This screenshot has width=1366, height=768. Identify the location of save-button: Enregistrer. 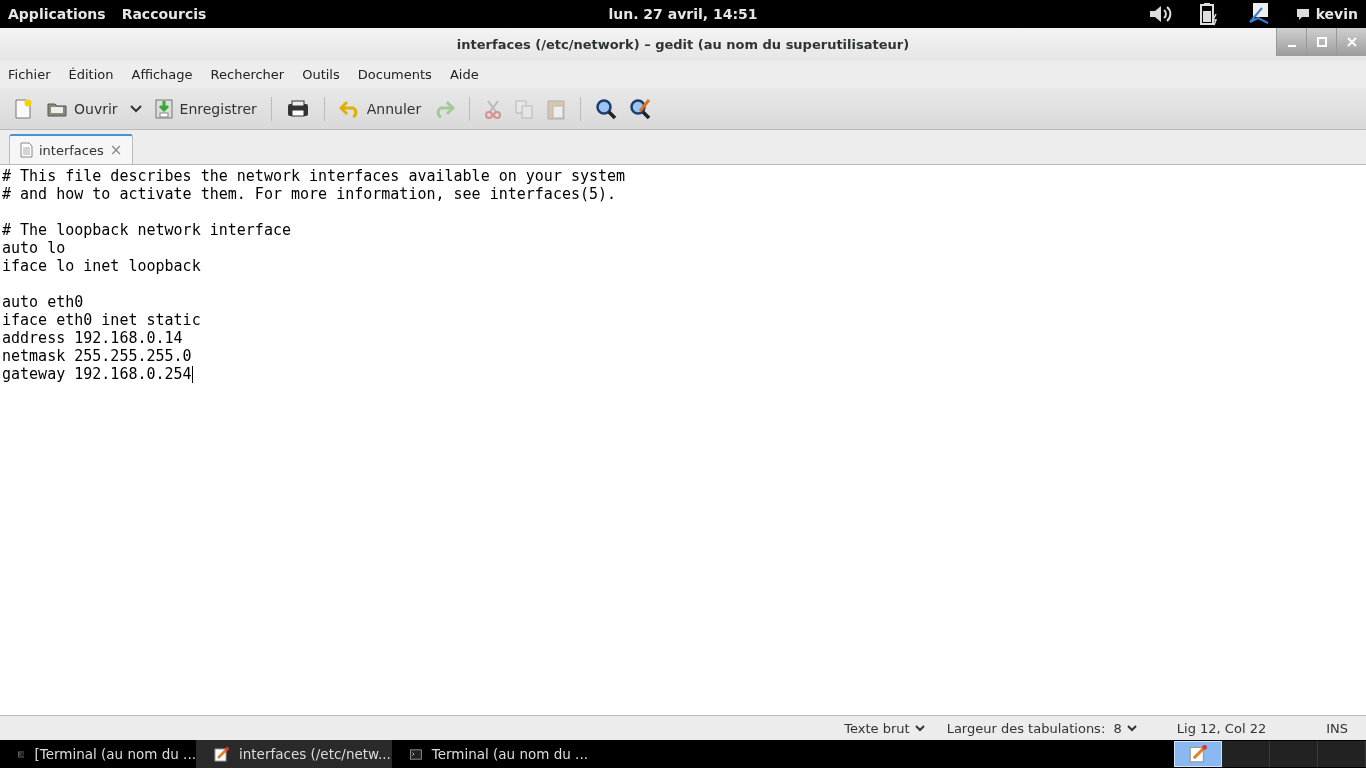
(205, 108).